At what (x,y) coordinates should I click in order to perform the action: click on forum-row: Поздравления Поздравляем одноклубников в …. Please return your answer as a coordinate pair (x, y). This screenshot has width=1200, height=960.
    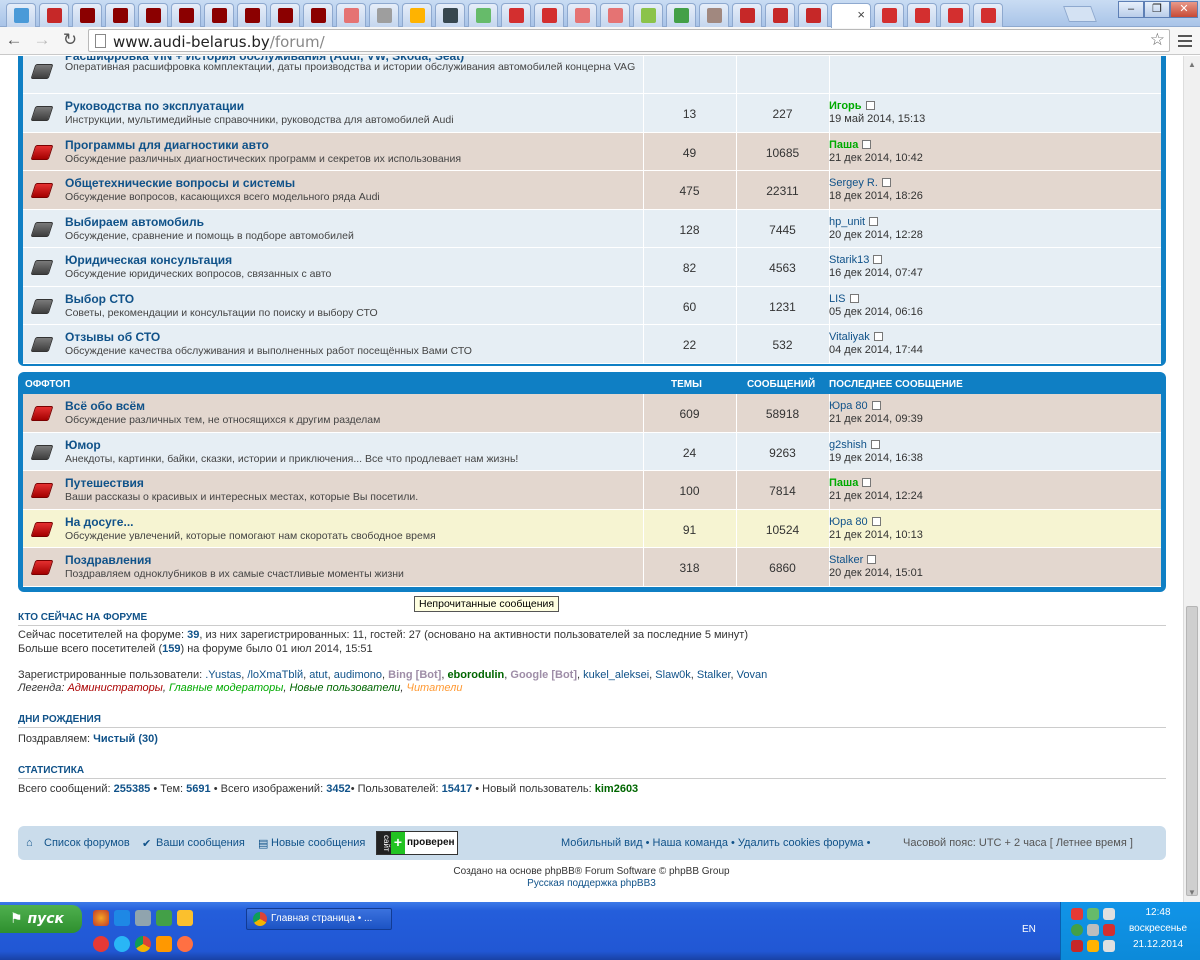
    Looking at the image, I should click on (592, 567).